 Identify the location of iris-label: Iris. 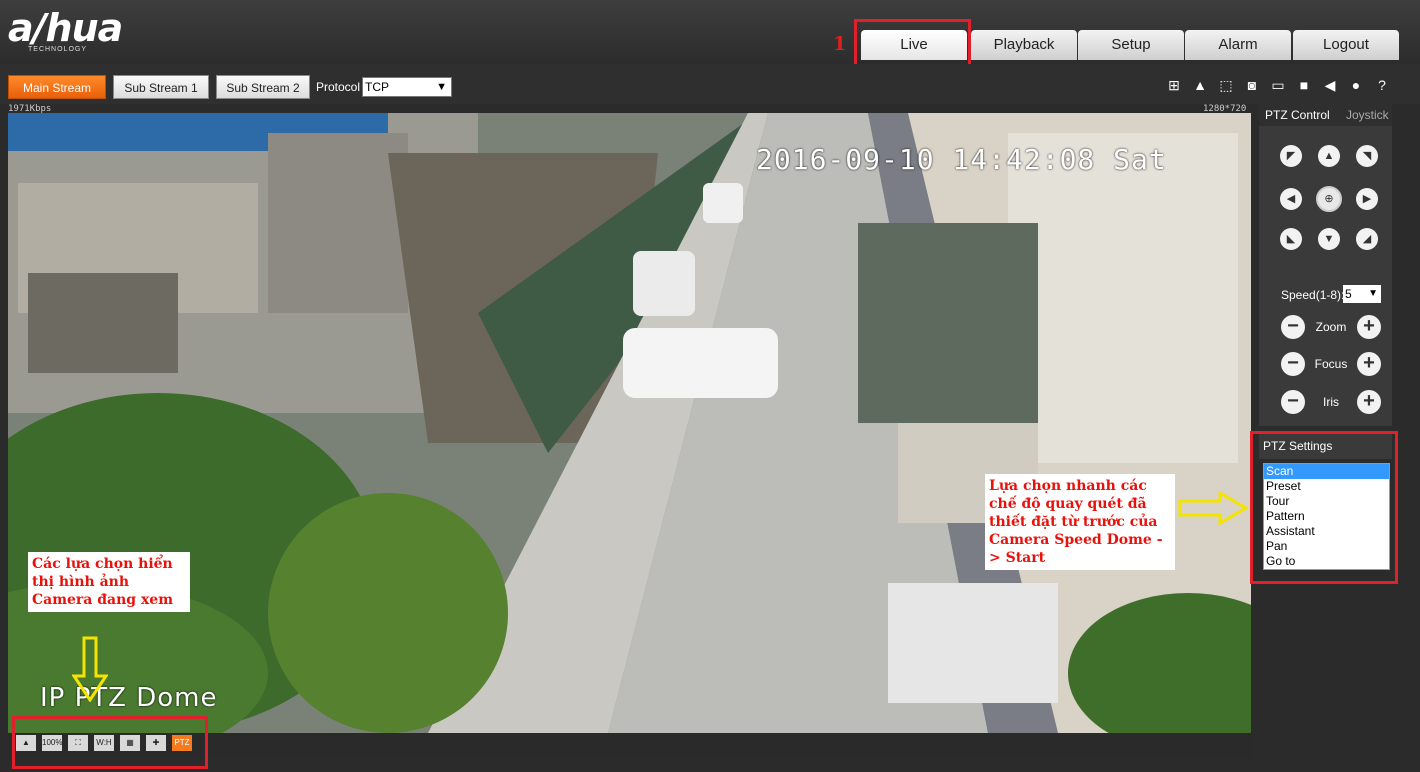
(1331, 402).